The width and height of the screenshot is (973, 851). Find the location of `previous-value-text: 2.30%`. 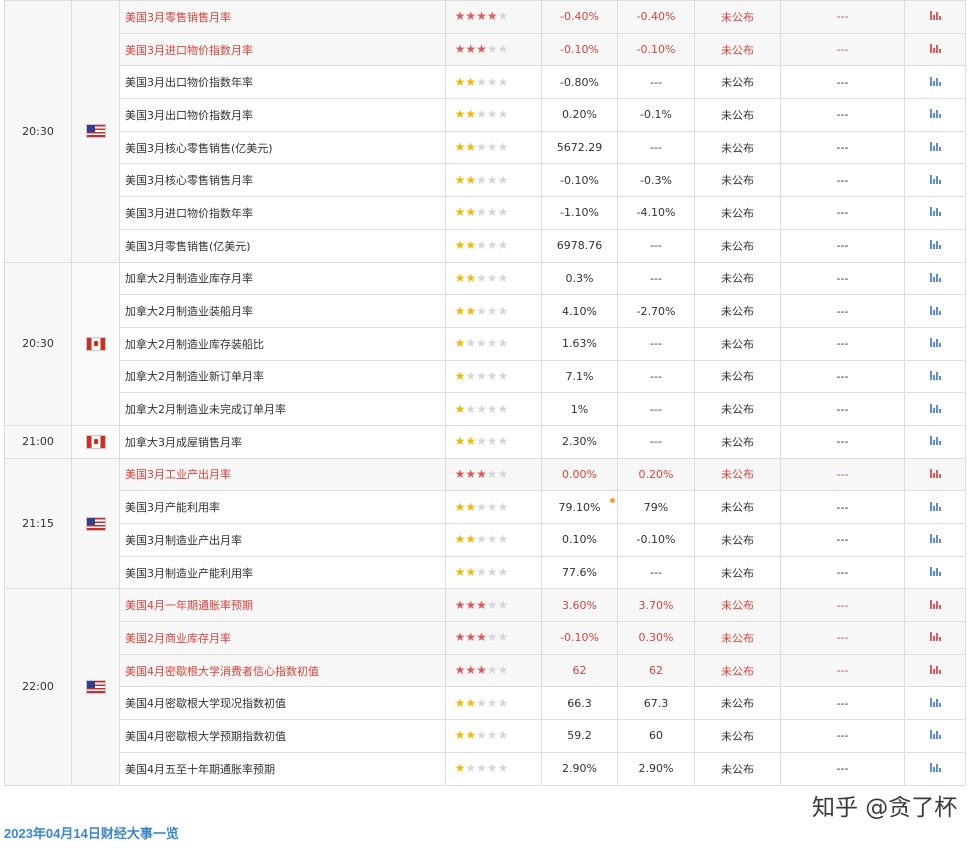

previous-value-text: 2.30% is located at coordinates (579, 442).